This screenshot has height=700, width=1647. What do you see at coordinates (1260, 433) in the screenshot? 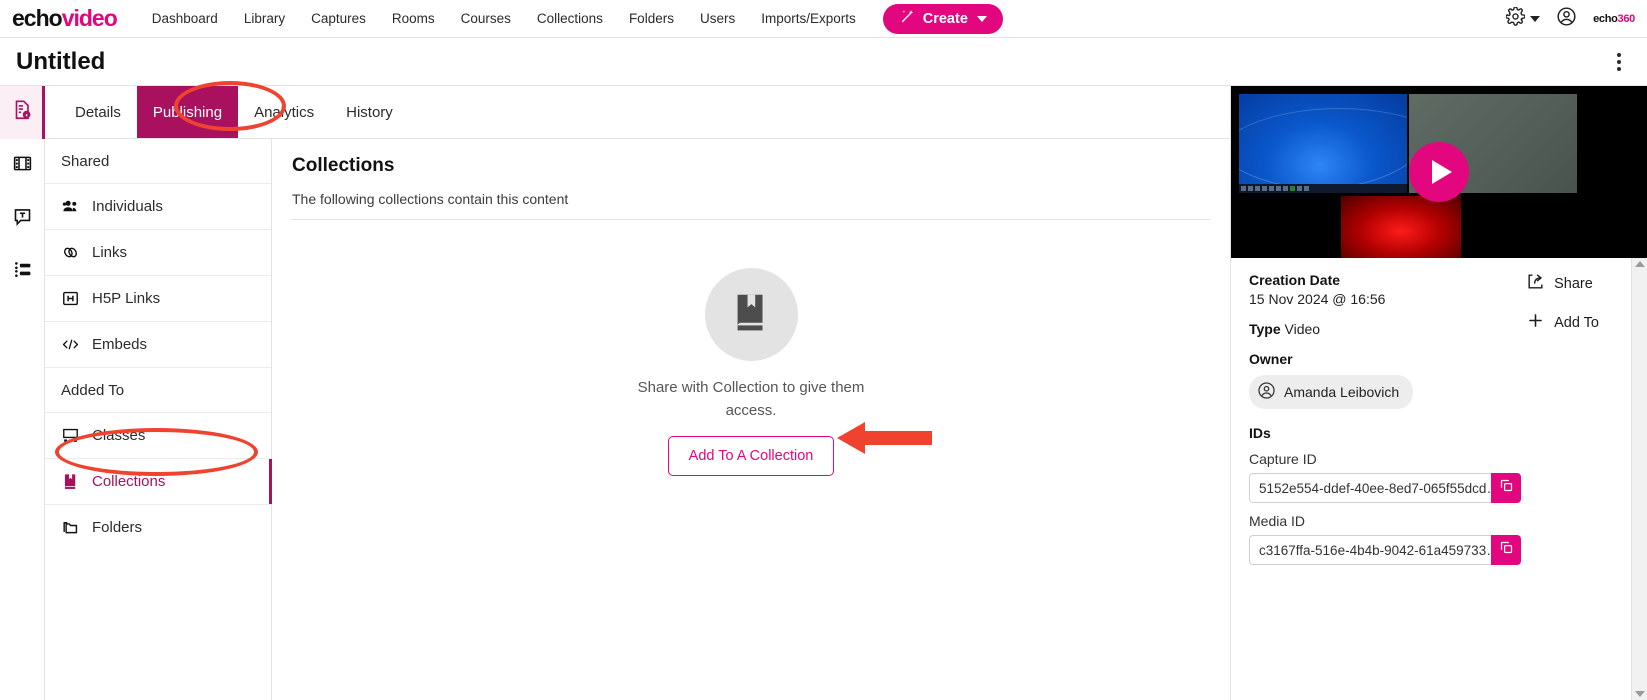
I see `ids-section-label: IDs` at bounding box center [1260, 433].